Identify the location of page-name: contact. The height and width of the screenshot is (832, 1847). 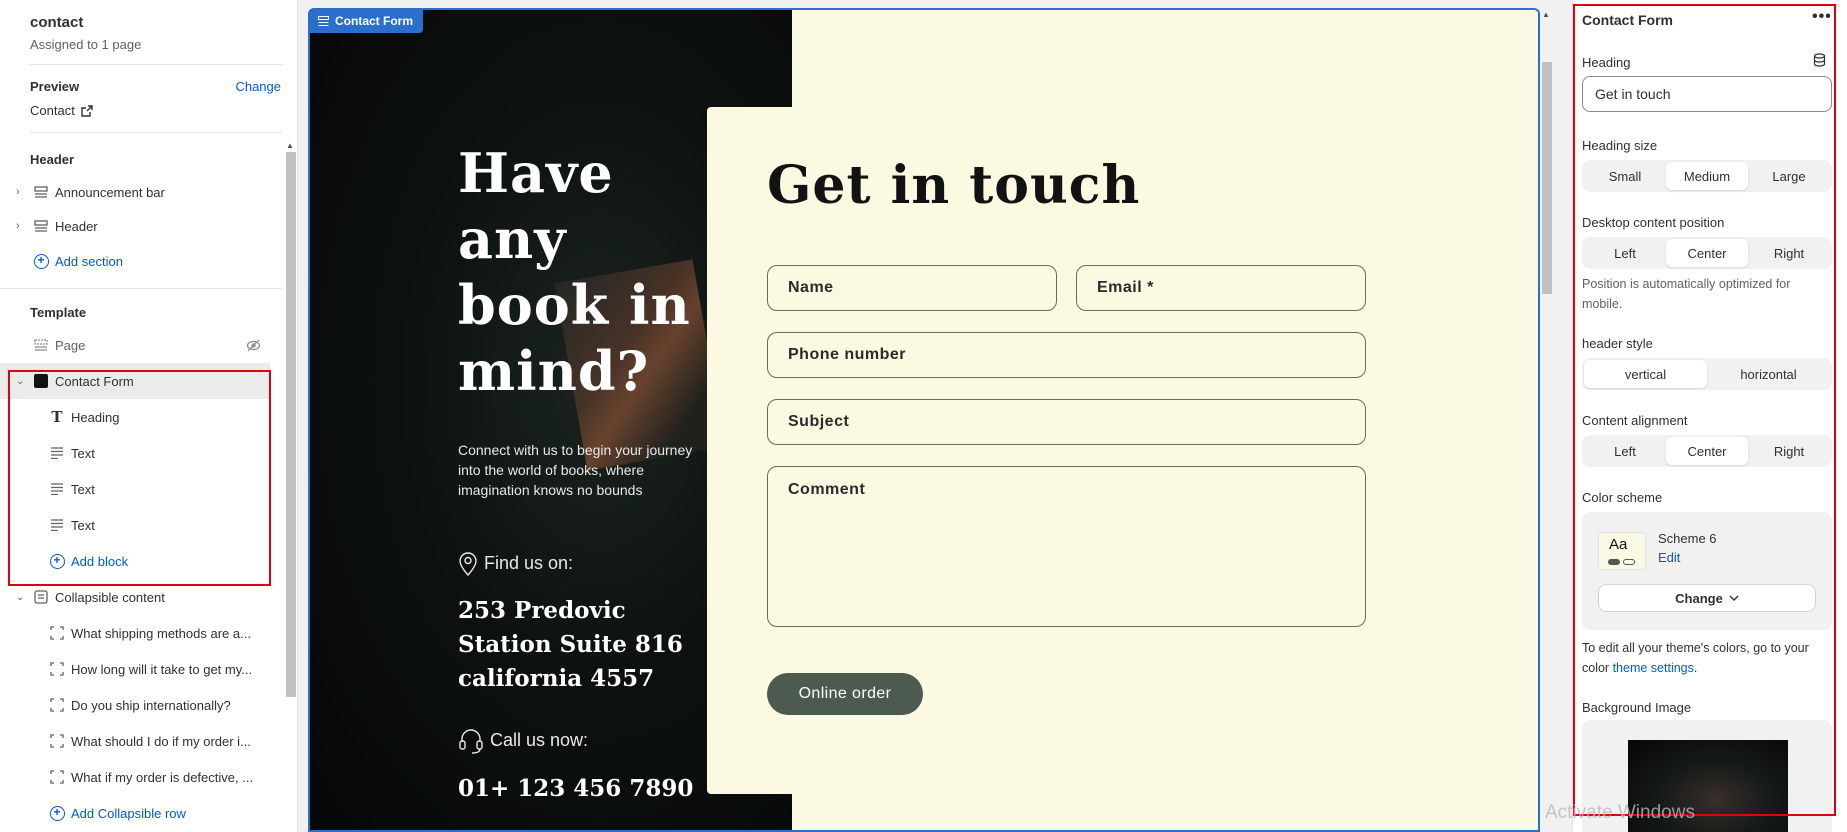
(57, 22).